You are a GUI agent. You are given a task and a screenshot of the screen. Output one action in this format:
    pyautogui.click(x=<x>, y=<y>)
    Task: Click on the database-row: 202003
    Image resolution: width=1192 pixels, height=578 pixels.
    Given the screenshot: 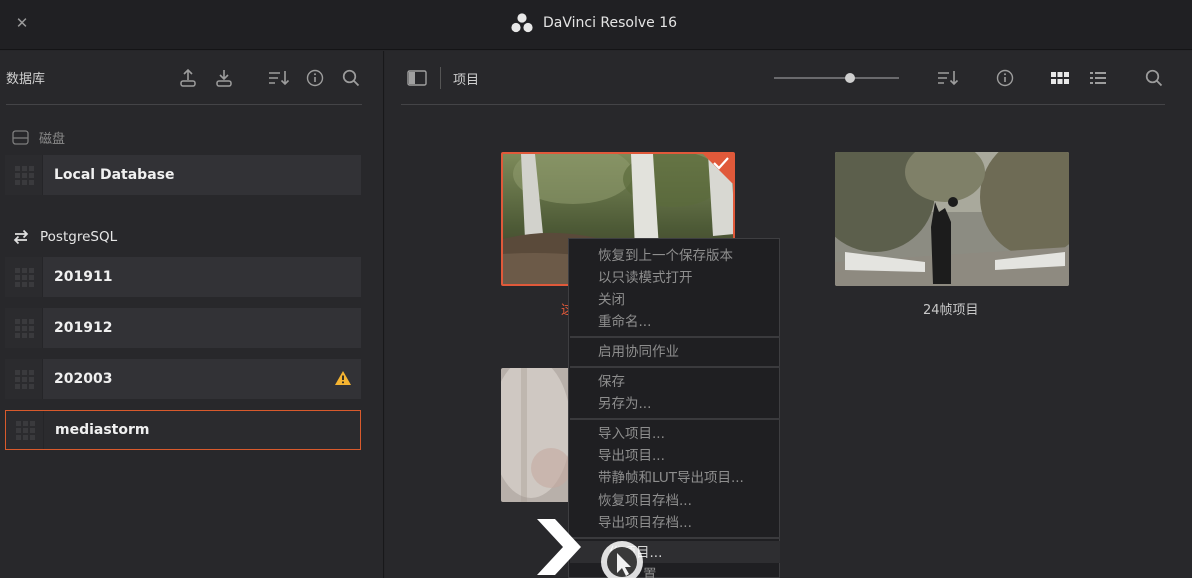 What is the action you would take?
    pyautogui.click(x=183, y=379)
    